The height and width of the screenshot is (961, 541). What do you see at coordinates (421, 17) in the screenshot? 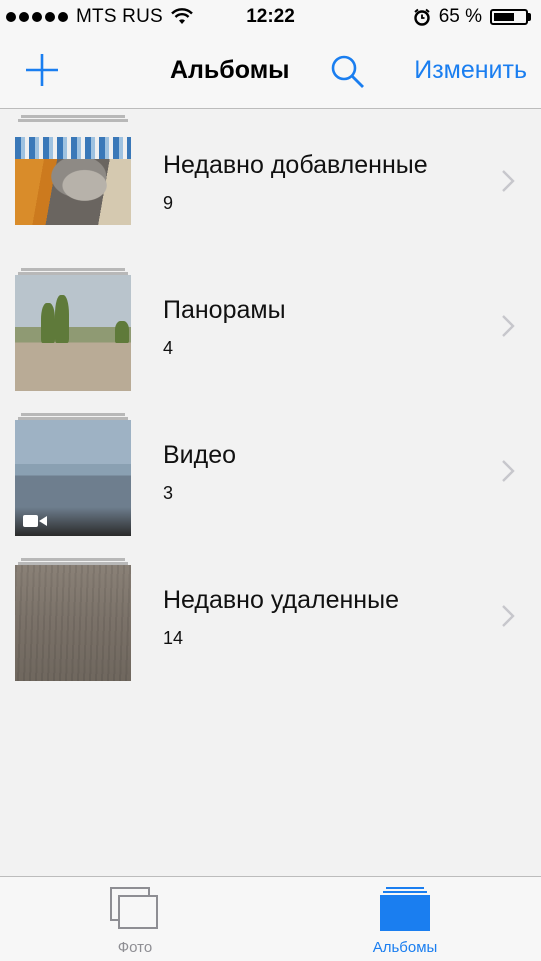
I see `alarm-icon` at bounding box center [421, 17].